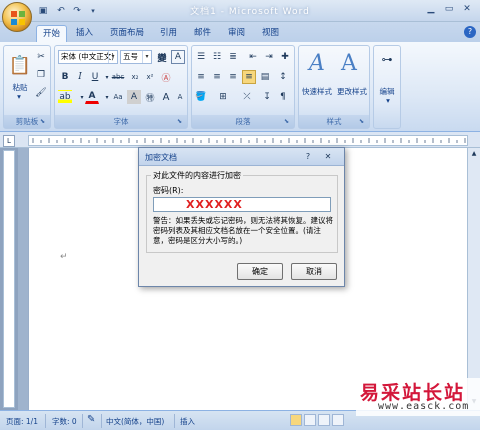  What do you see at coordinates (249, 77) in the screenshot?
I see `justify-icon: ≡` at bounding box center [249, 77].